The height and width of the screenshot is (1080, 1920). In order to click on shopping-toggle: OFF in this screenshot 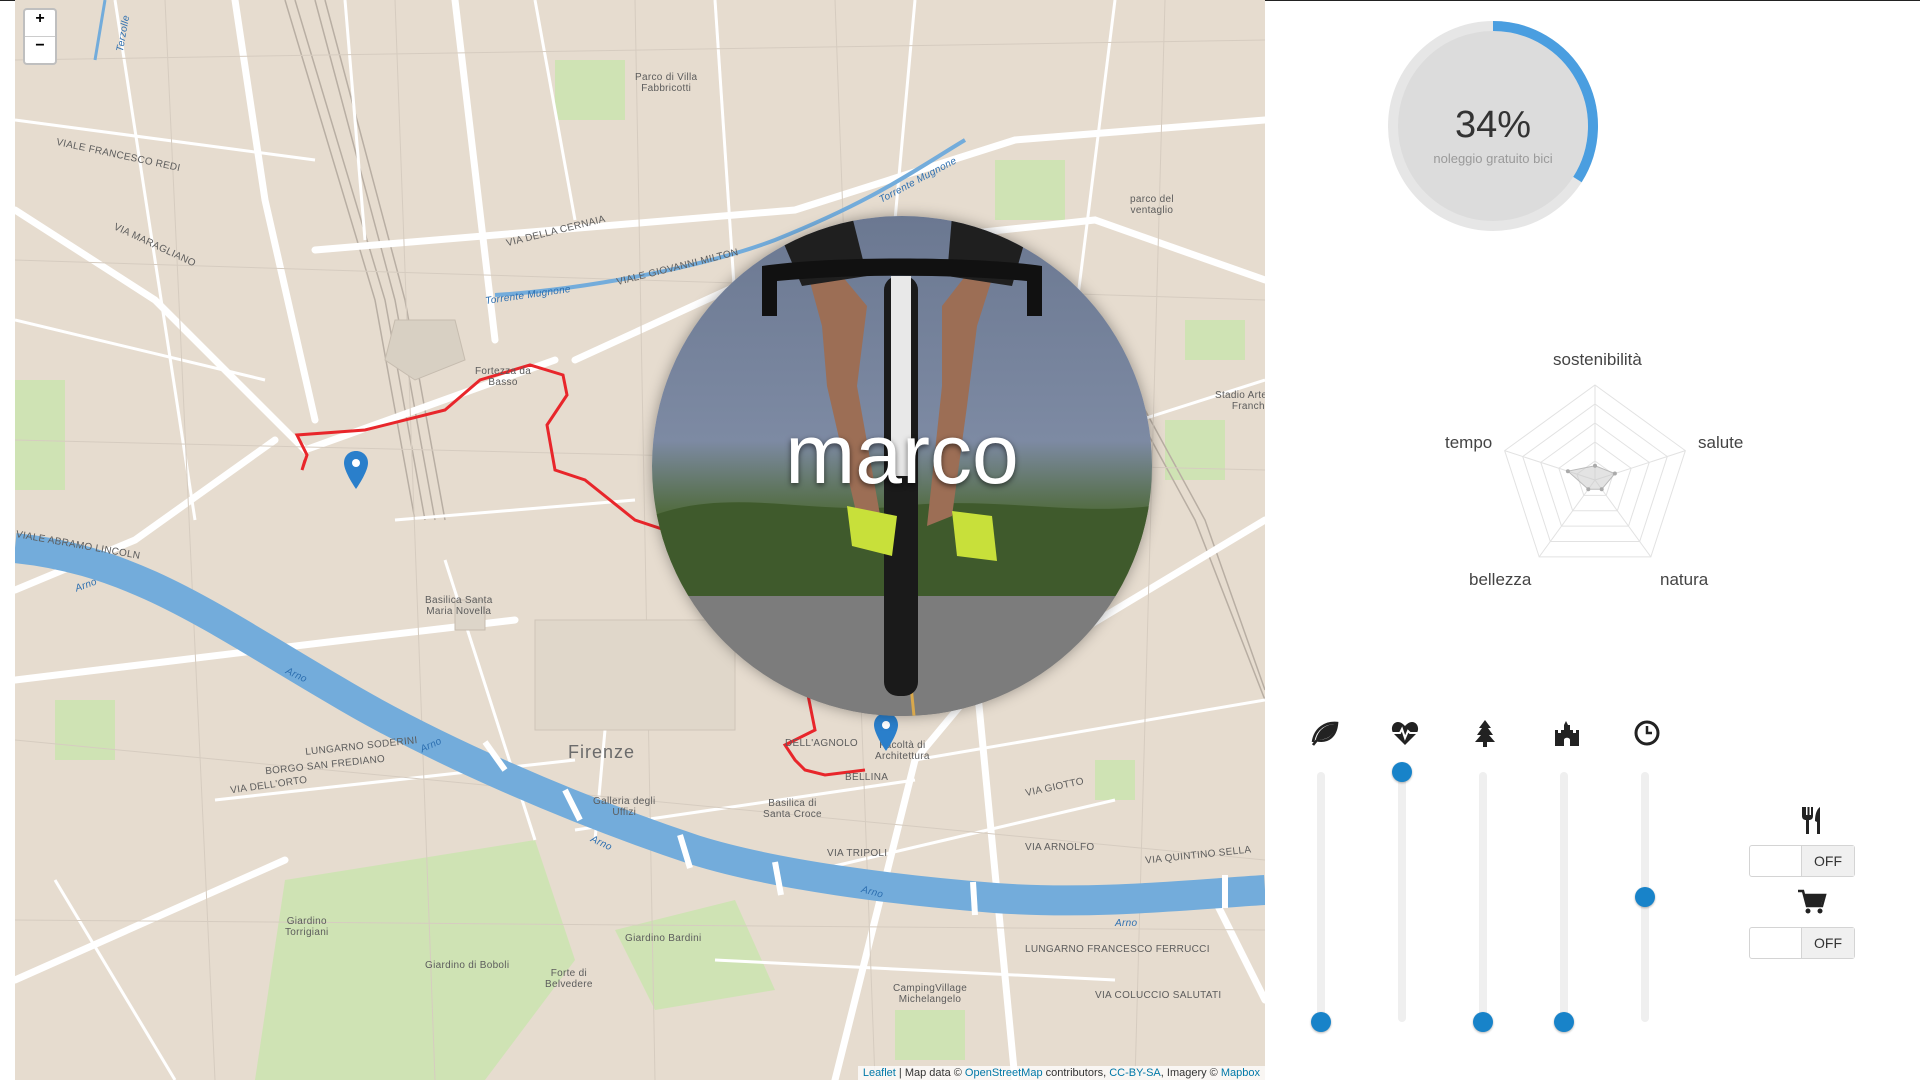, I will do `click(1802, 943)`.